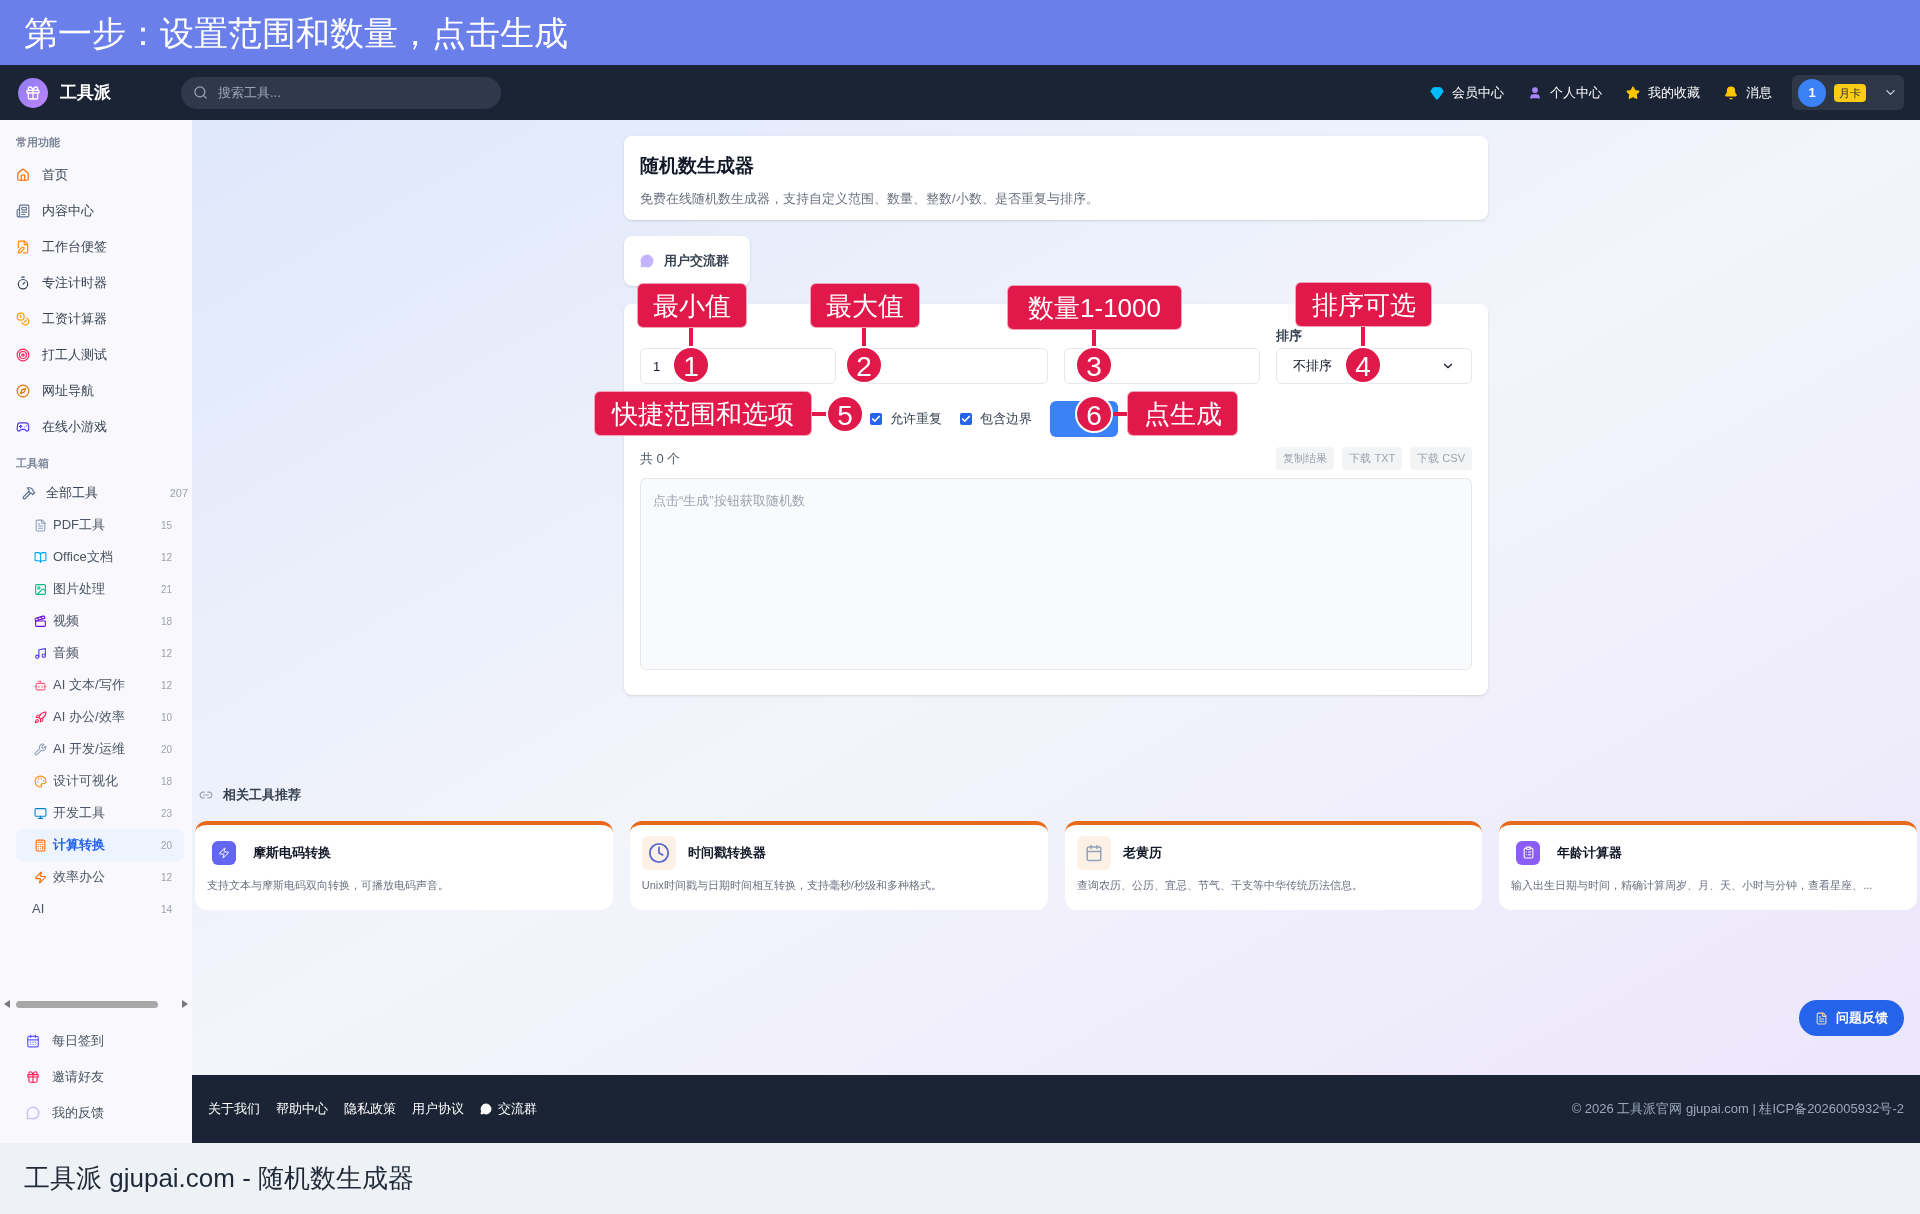 The width and height of the screenshot is (1920, 1214). Describe the element at coordinates (166, 589) in the screenshot. I see `item-count: 21` at that location.